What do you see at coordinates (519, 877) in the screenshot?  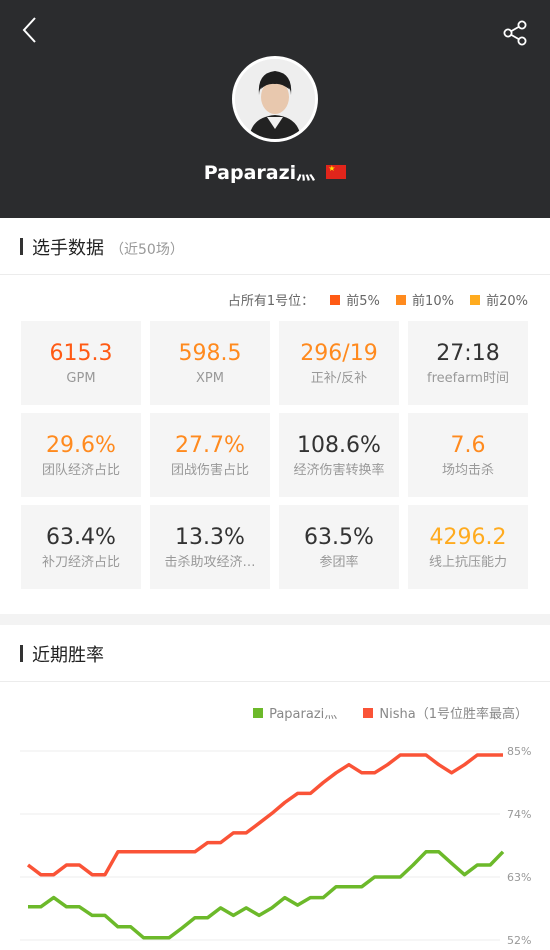 I see `y-tick-label: 63%` at bounding box center [519, 877].